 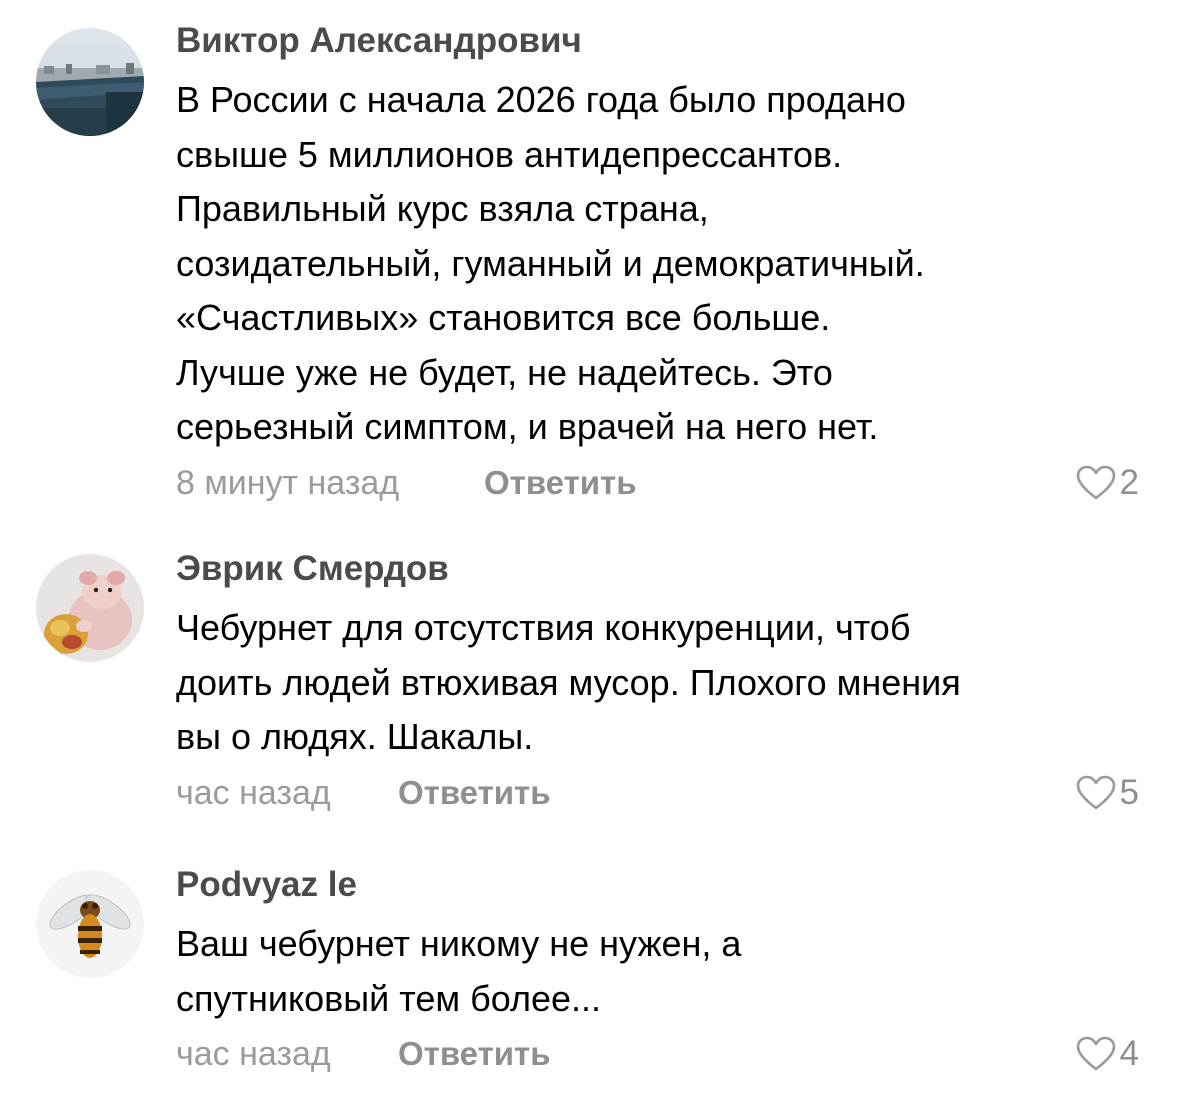 What do you see at coordinates (503, 317) in the screenshot?
I see `comment-text-line: «Счастливых» становится все больше.` at bounding box center [503, 317].